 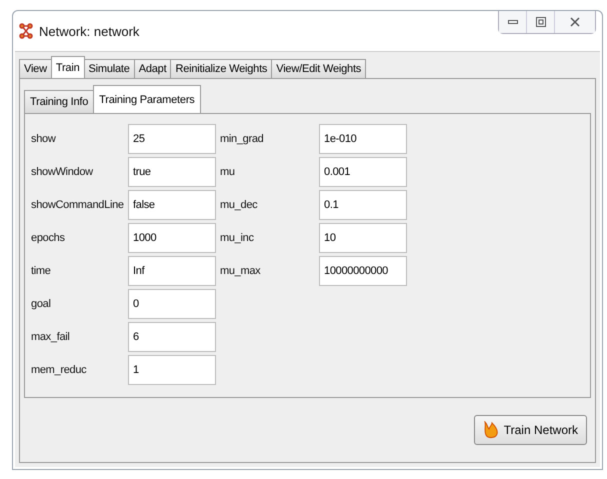 I want to click on tab: Simulate, so click(x=109, y=68).